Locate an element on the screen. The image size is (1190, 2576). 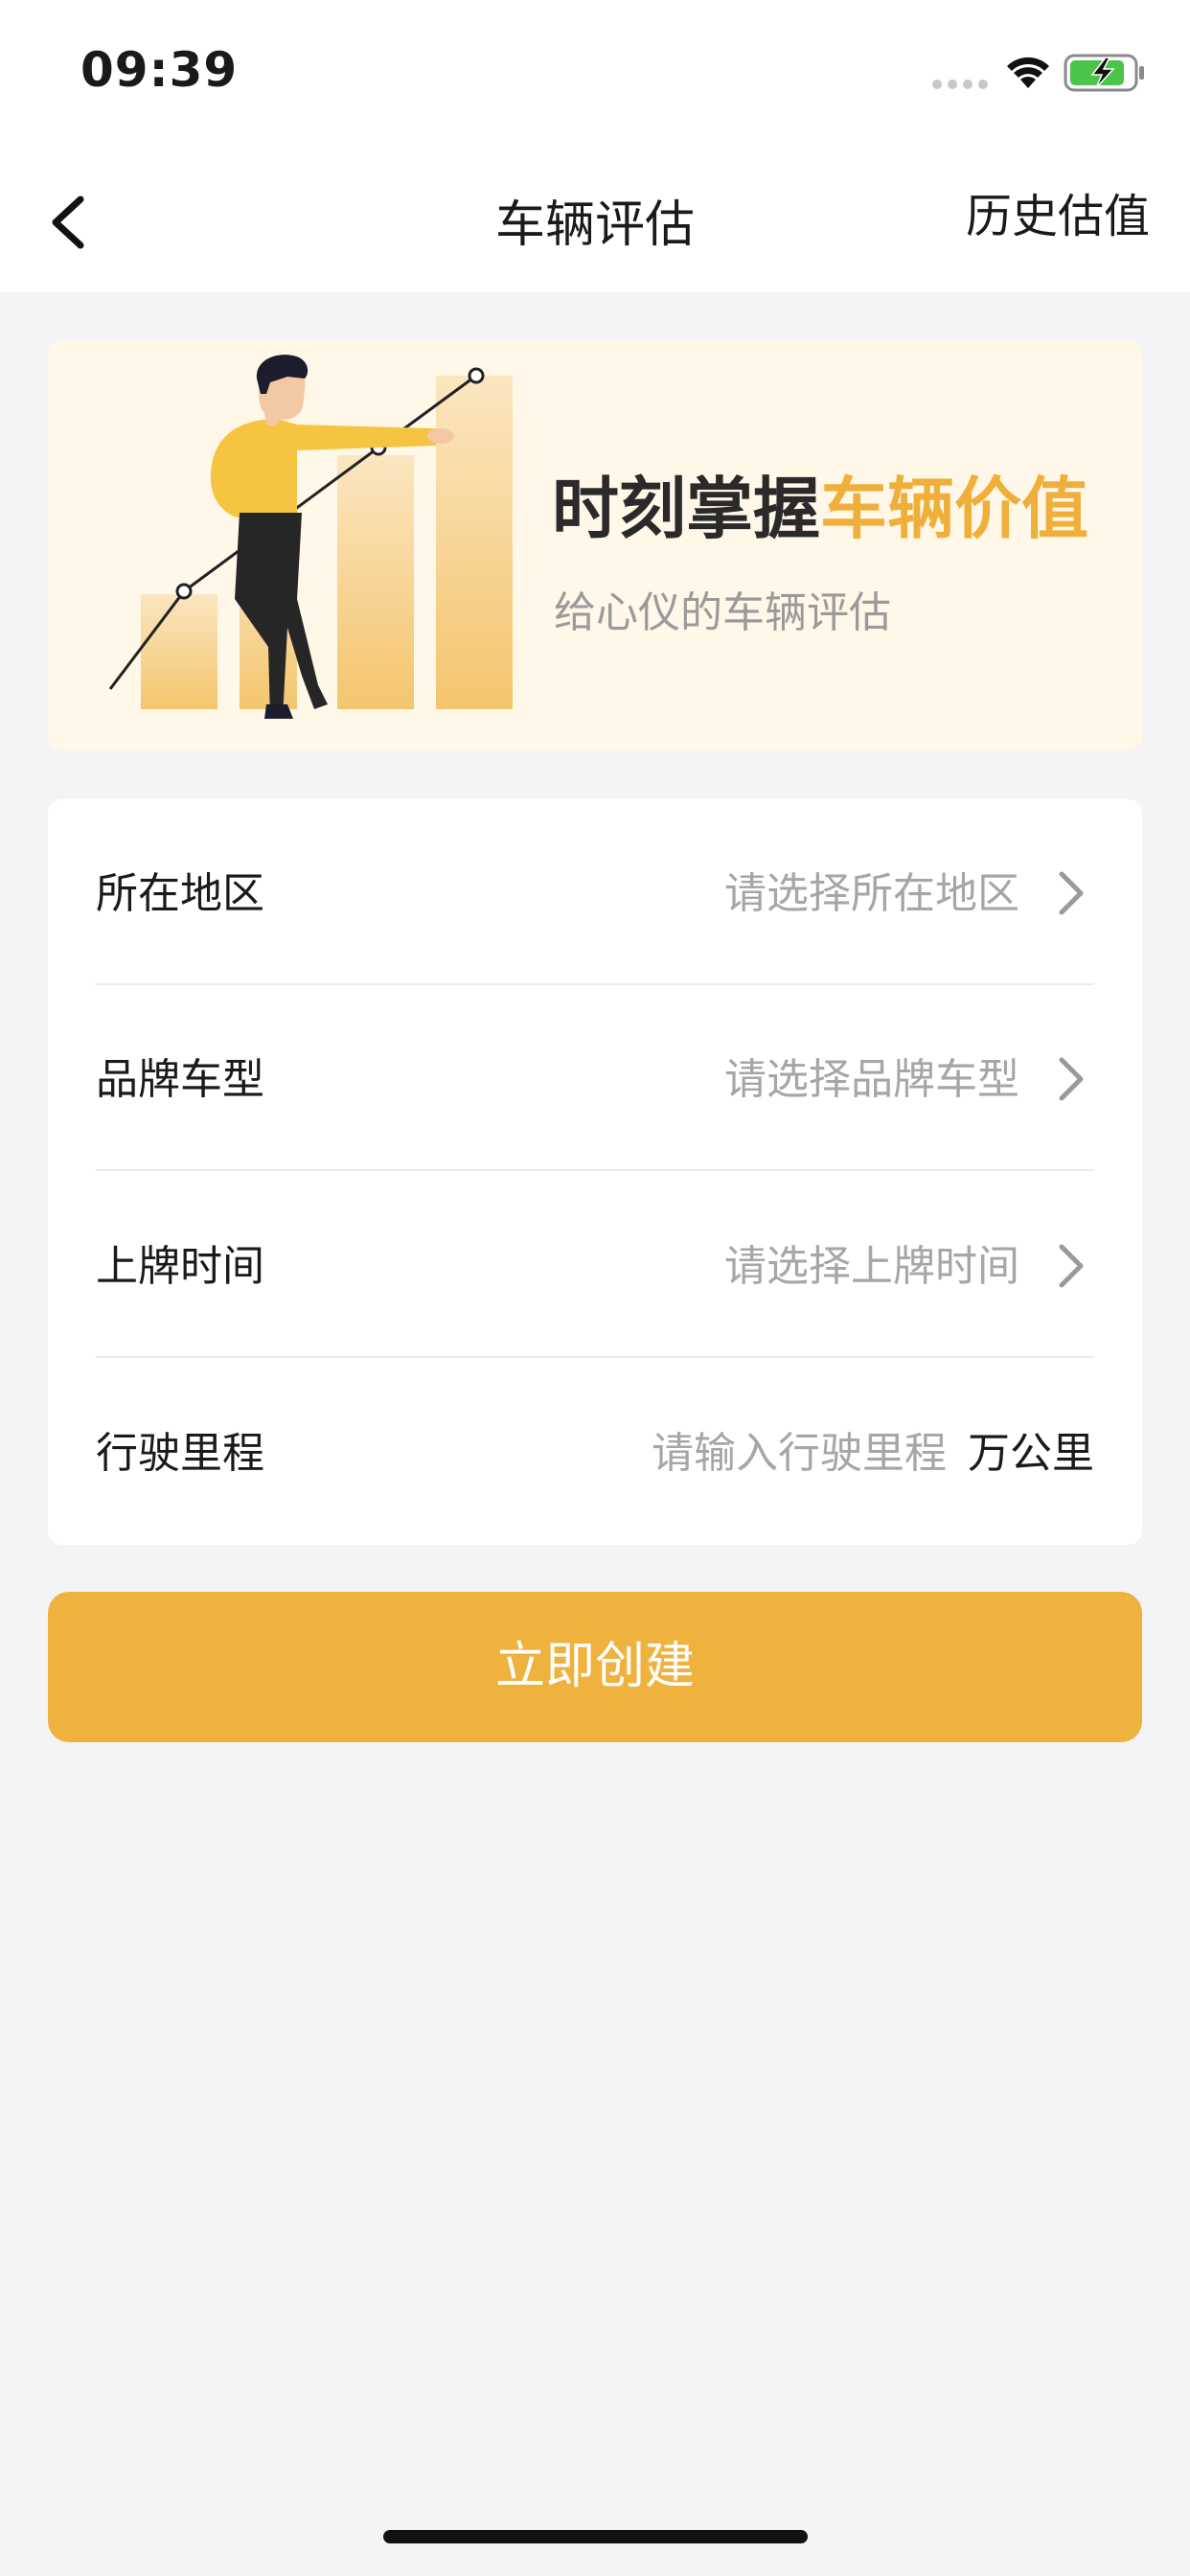
mileage-unit: 万公里 is located at coordinates (1031, 1453).